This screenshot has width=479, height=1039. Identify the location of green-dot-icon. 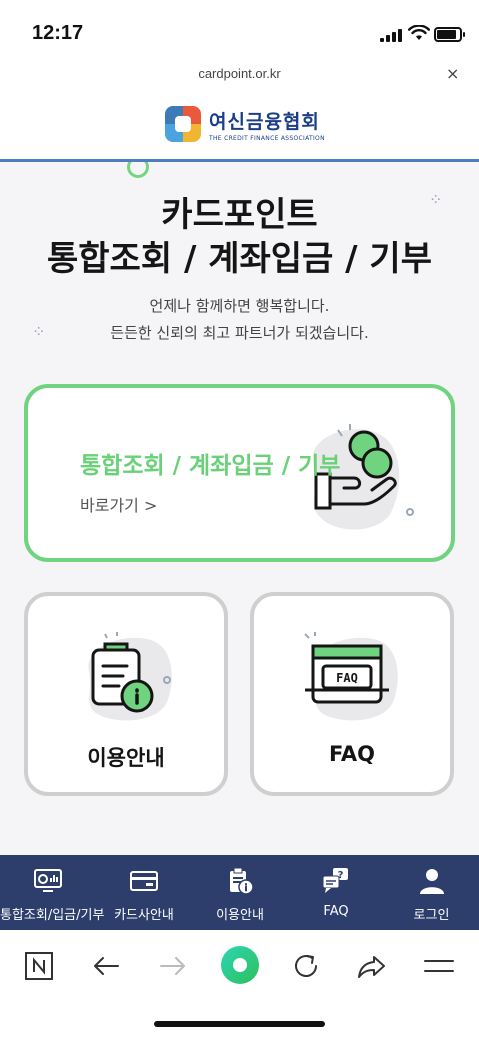
(240, 965).